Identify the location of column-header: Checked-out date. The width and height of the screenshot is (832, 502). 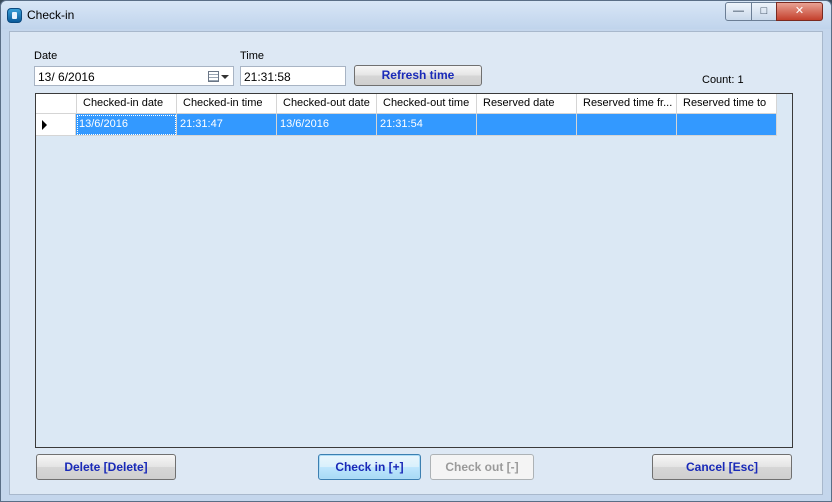
(327, 104).